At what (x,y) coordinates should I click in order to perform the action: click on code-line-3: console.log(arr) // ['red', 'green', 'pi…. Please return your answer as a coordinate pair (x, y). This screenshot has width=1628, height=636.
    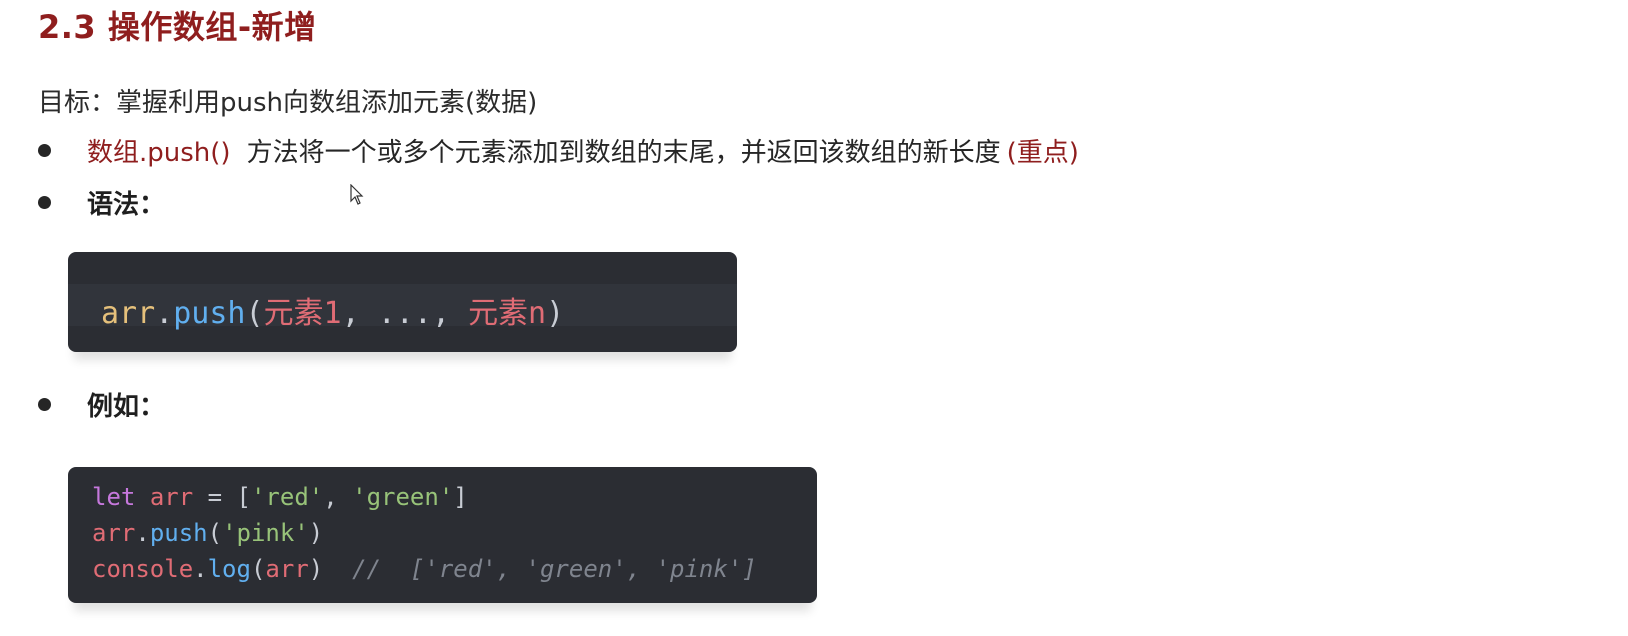
    Looking at the image, I should click on (424, 569).